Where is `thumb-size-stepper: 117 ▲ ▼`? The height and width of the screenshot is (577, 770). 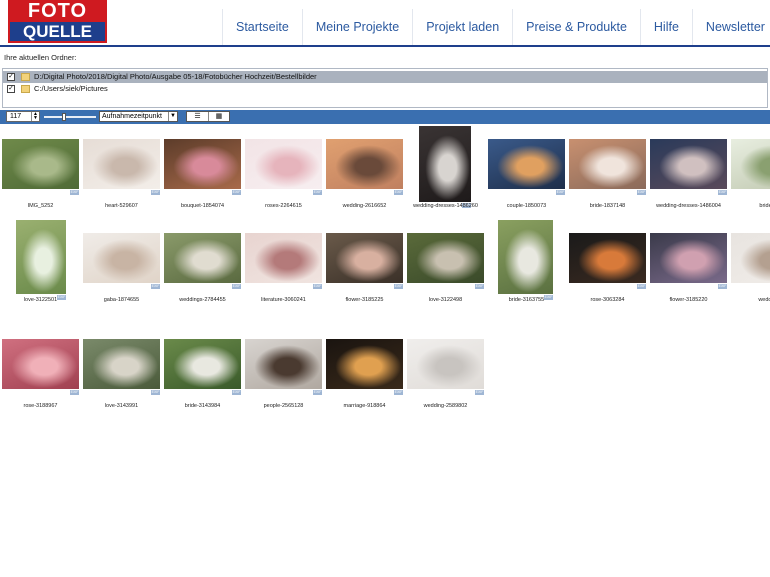
thumb-size-stepper: 117 ▲ ▼ is located at coordinates (23, 116).